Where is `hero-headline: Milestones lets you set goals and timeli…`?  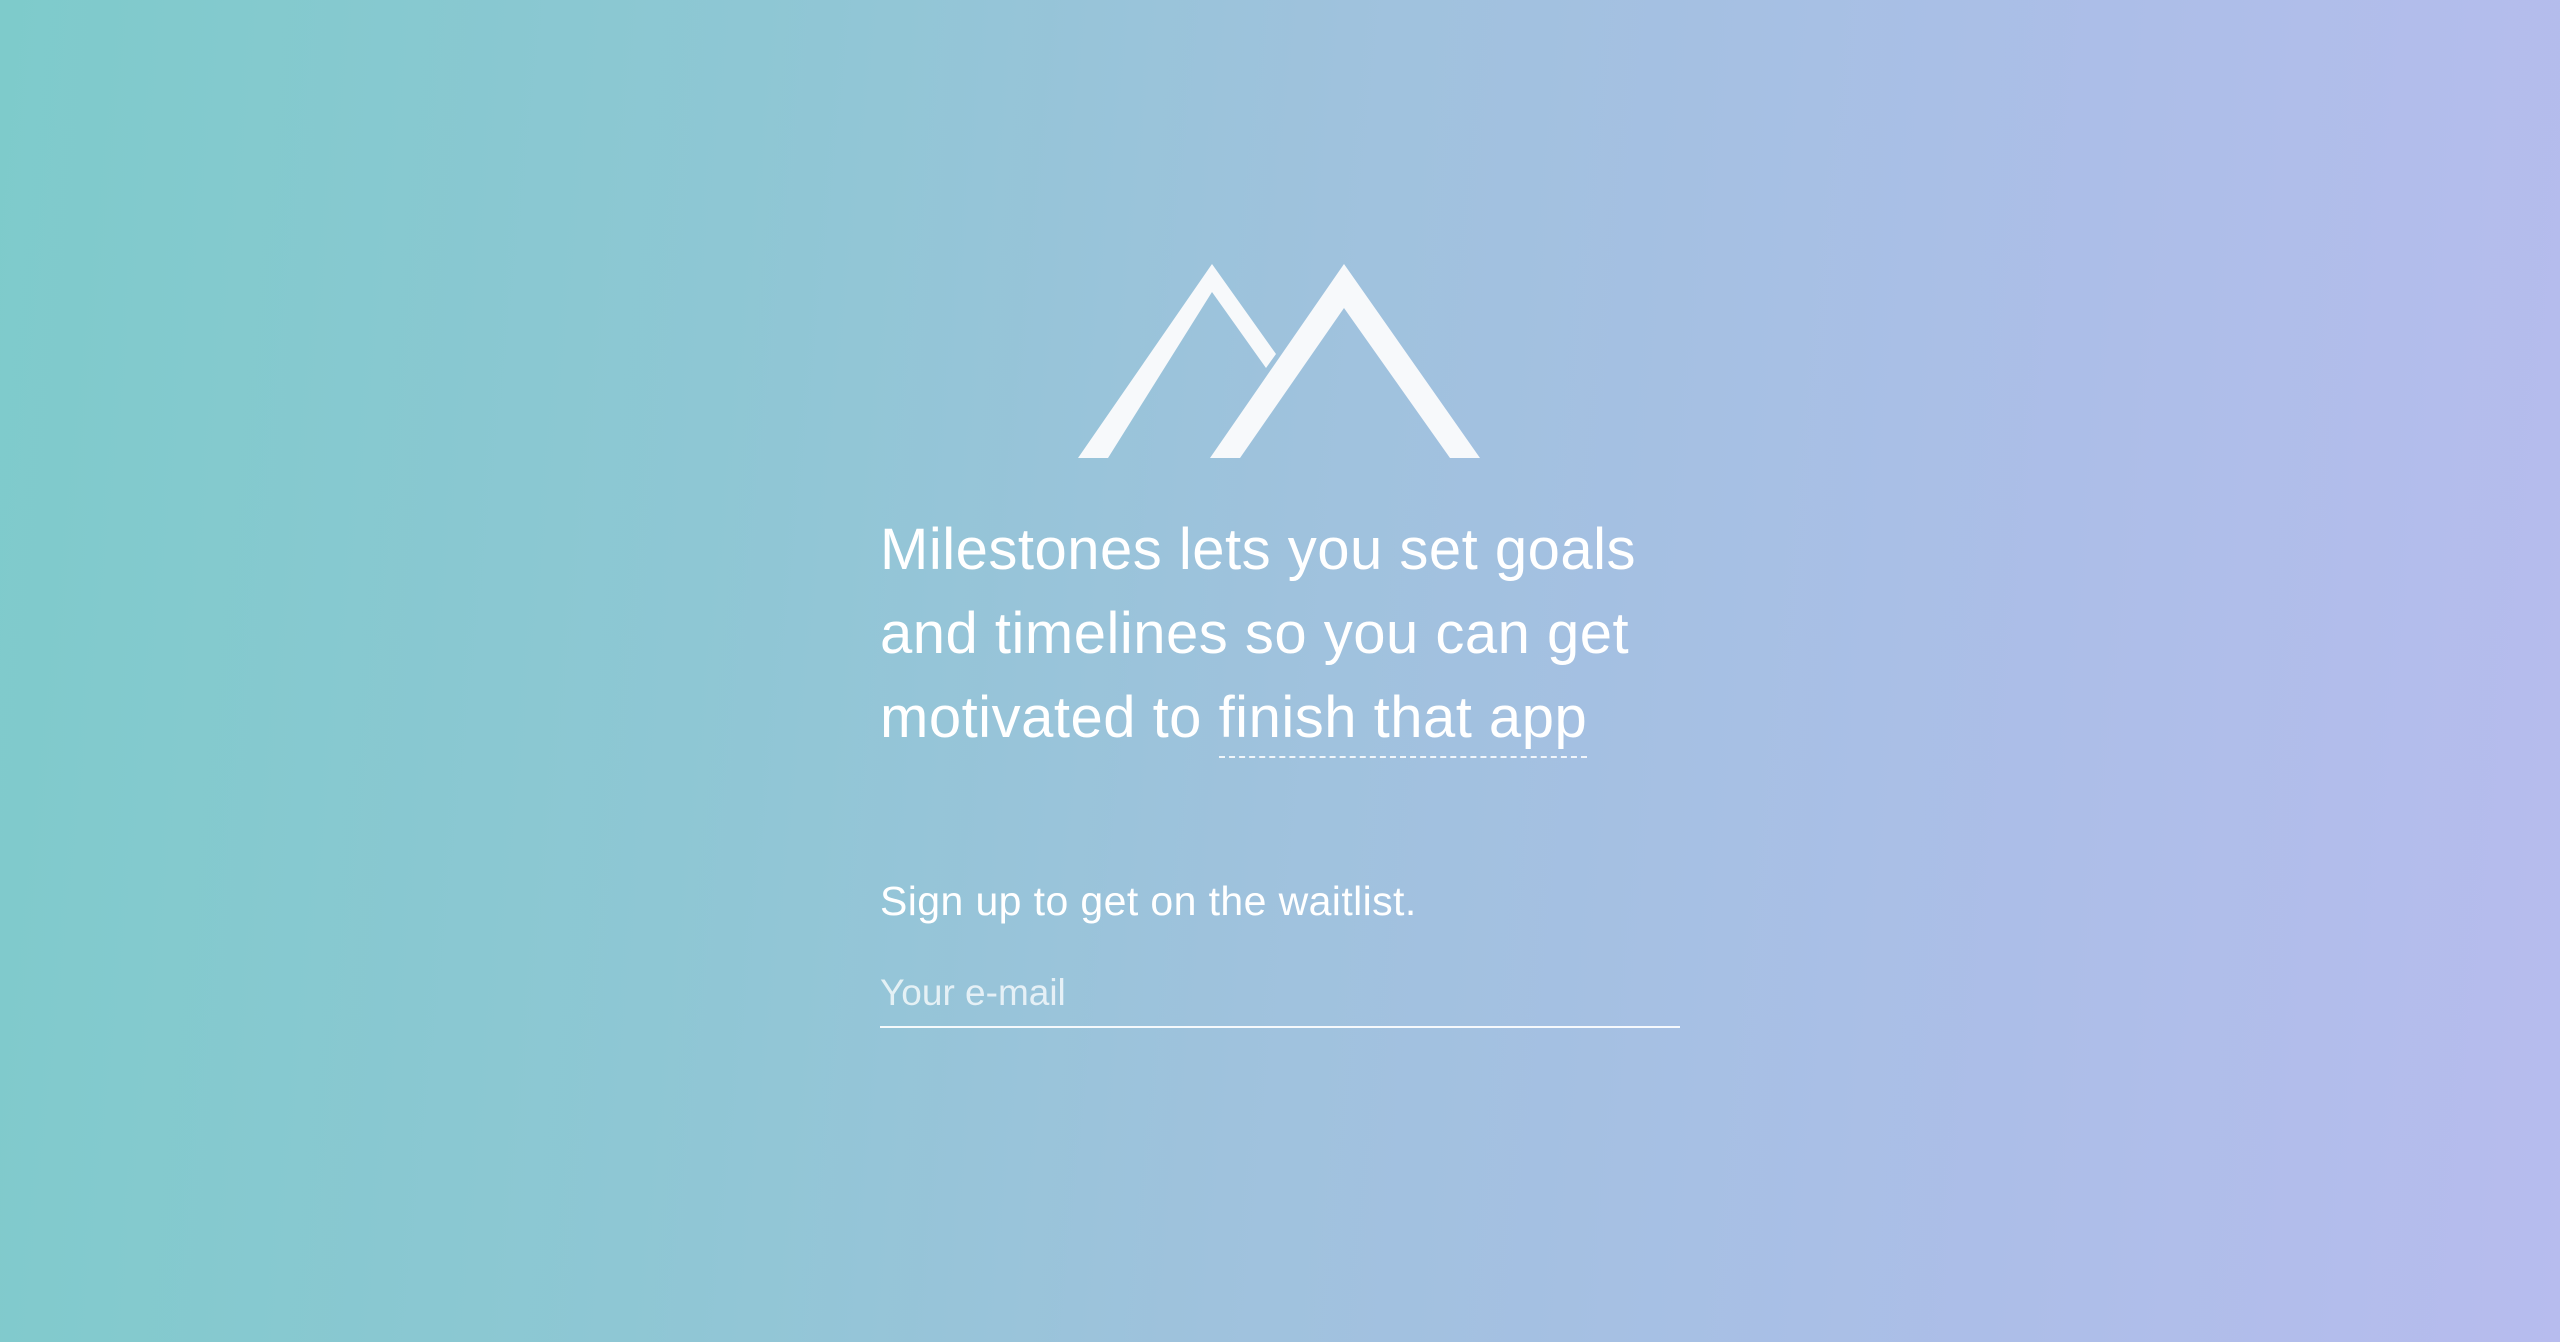 hero-headline: Milestones lets you set goals and timeli… is located at coordinates (1300, 634).